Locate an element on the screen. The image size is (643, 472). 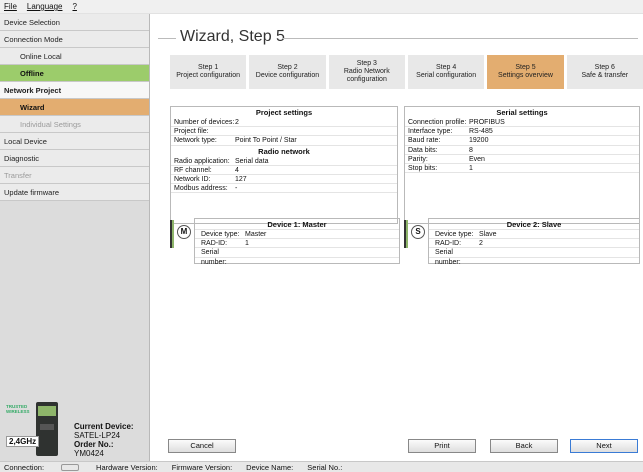
table-row: Network type: Point To Point / Star is located at coordinates (284, 141).